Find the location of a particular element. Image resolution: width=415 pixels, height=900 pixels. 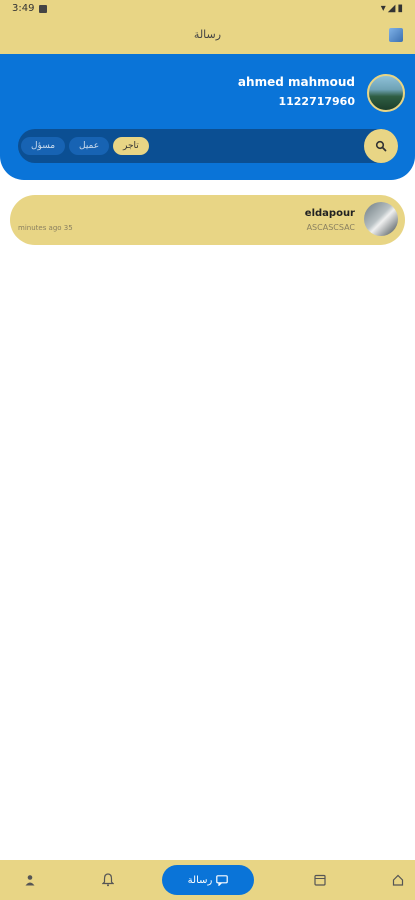

calendar-icon is located at coordinates (320, 880).